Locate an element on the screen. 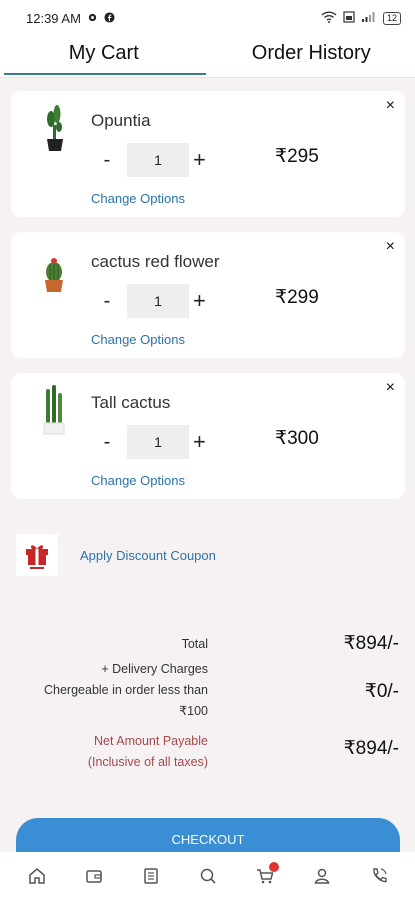 Image resolution: width=415 pixels, height=900 pixels. gift-icon is located at coordinates (37, 555).